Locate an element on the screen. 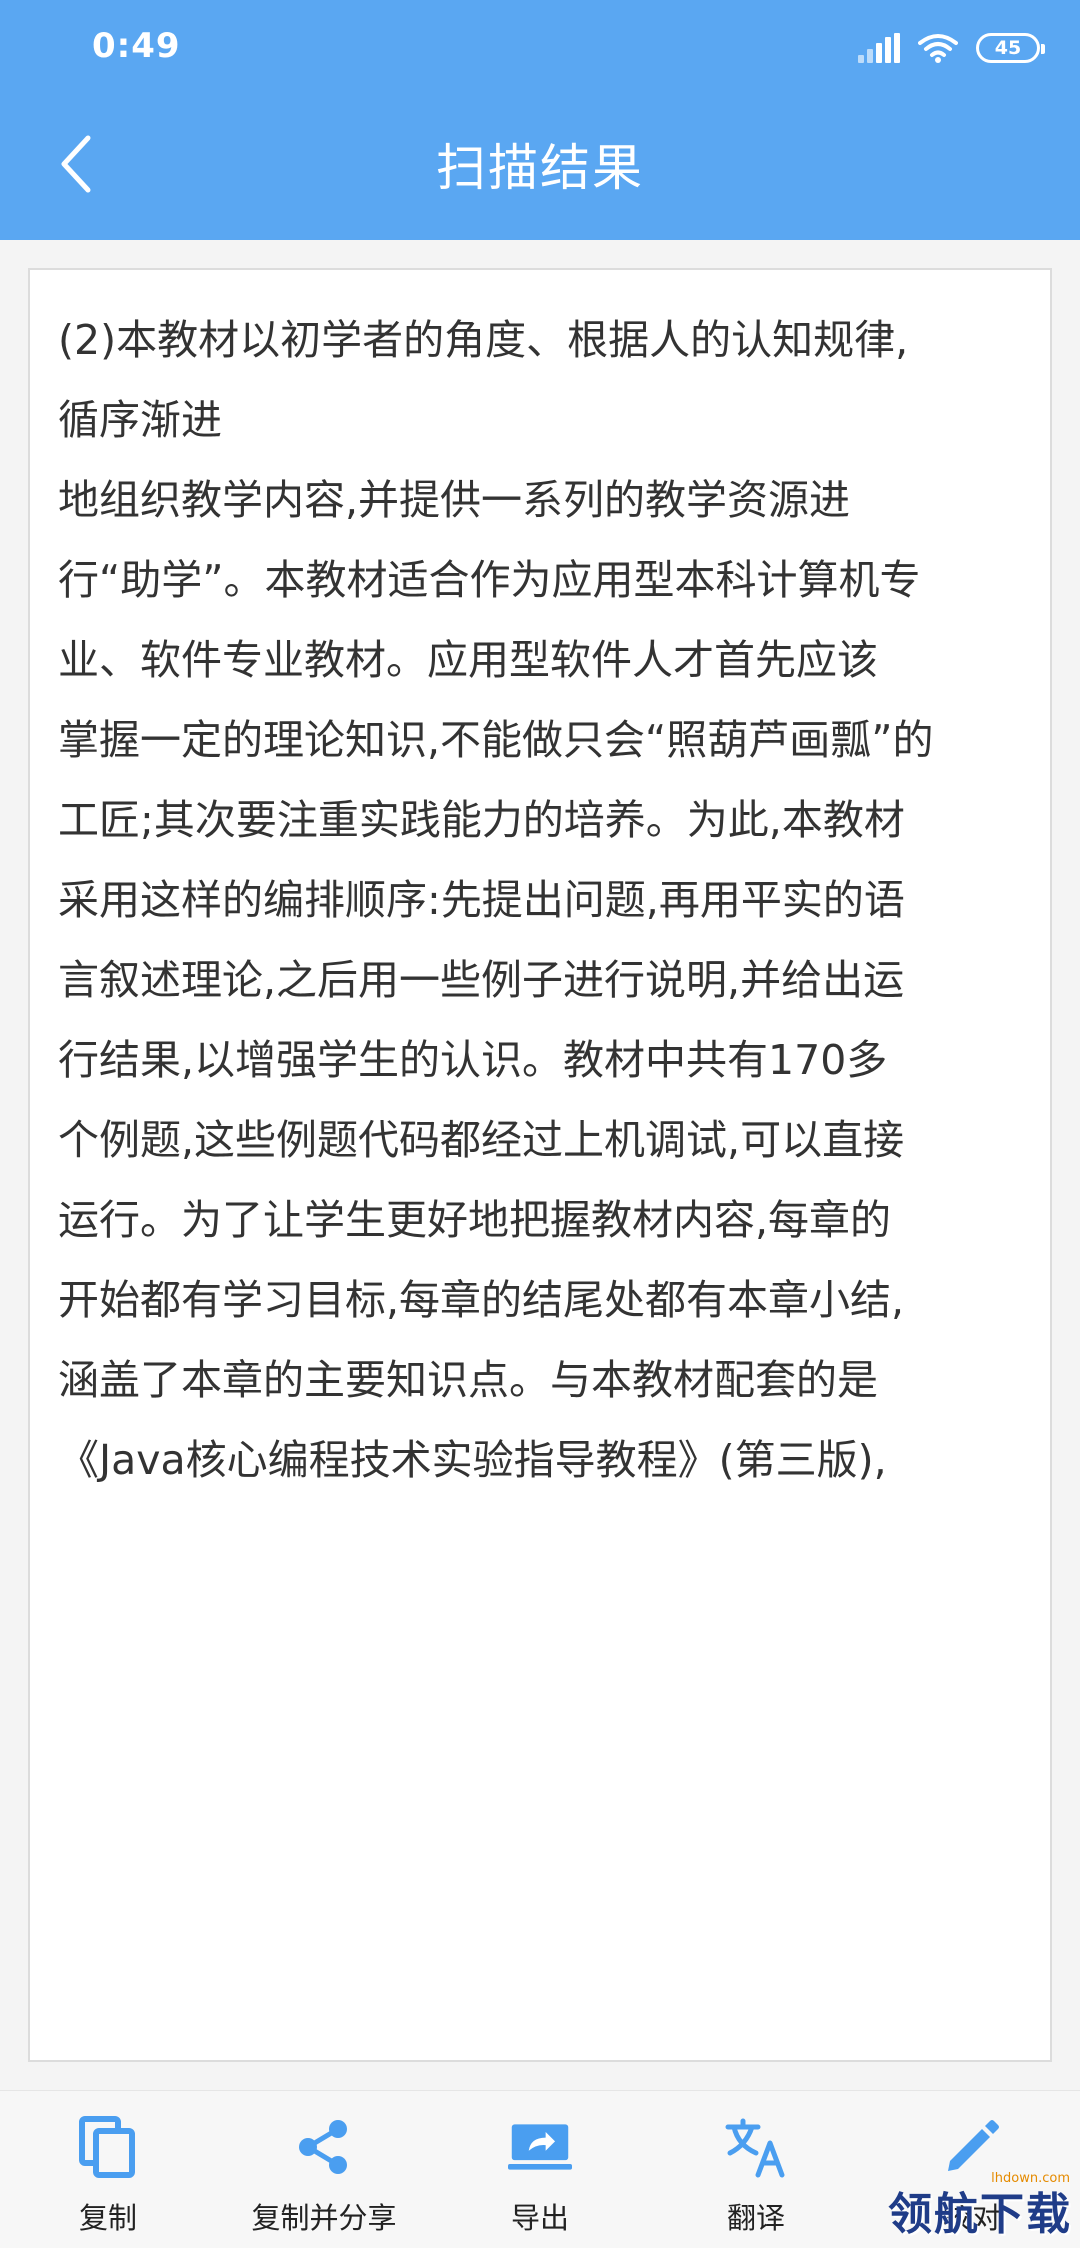 The width and height of the screenshot is (1080, 2248). copy-button: 复制 is located at coordinates (108, 2169).